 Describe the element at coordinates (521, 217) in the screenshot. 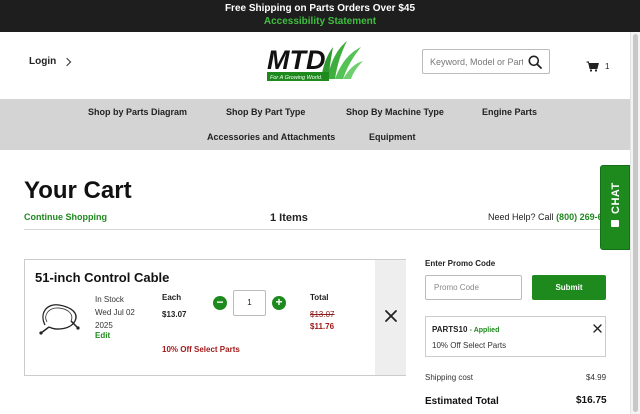

I see `help-prefix: Need Help? Call` at that location.